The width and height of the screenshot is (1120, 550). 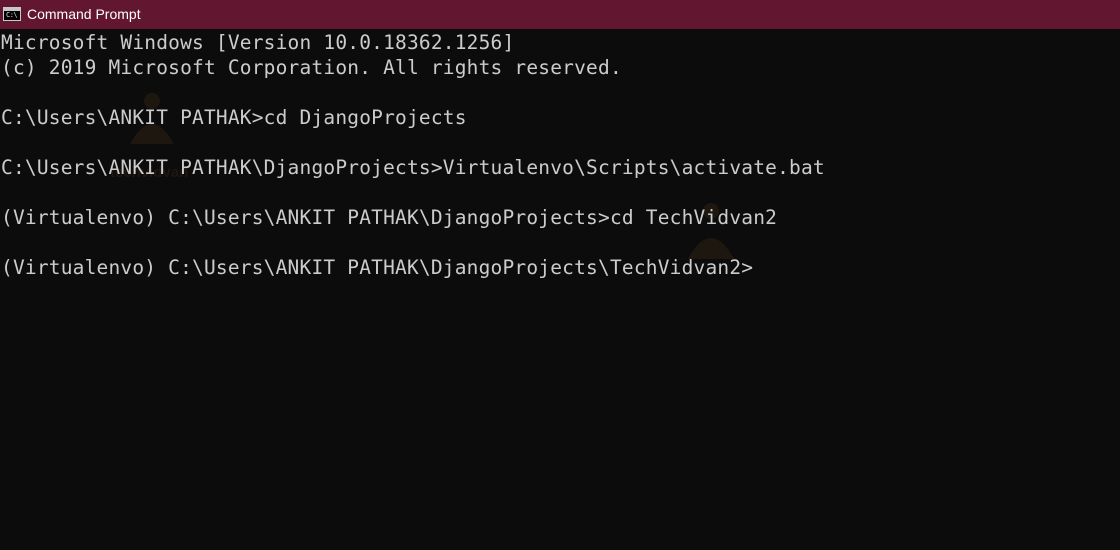 What do you see at coordinates (234, 117) in the screenshot?
I see `console-line-command: C:\Users\ANKIT PATHAK>cd DjangoProjects` at bounding box center [234, 117].